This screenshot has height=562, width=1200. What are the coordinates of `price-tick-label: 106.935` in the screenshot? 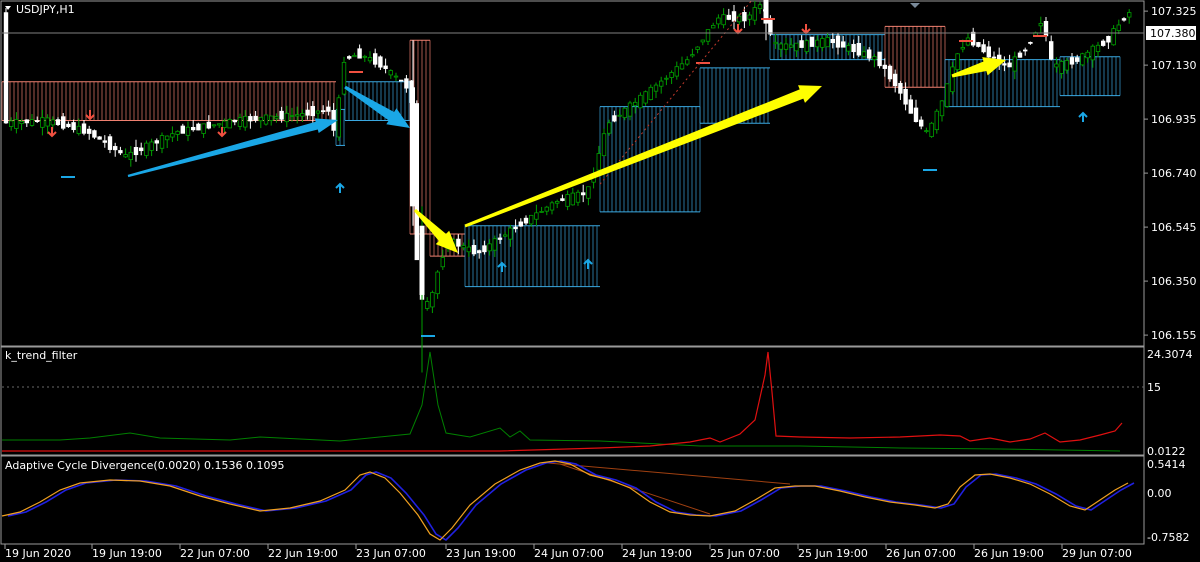 It's located at (1174, 119).